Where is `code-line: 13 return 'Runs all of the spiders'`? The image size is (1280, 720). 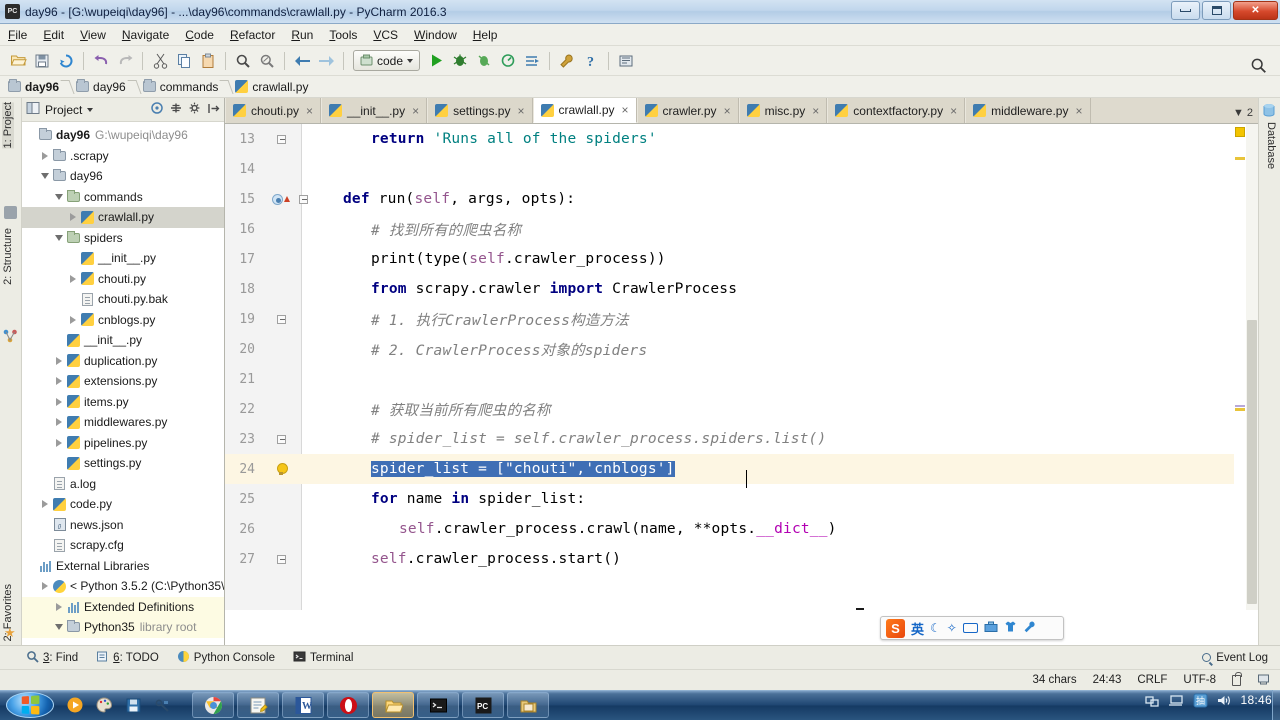
code-line: 13 return 'Runs all of the spiders' is located at coordinates (741, 139).